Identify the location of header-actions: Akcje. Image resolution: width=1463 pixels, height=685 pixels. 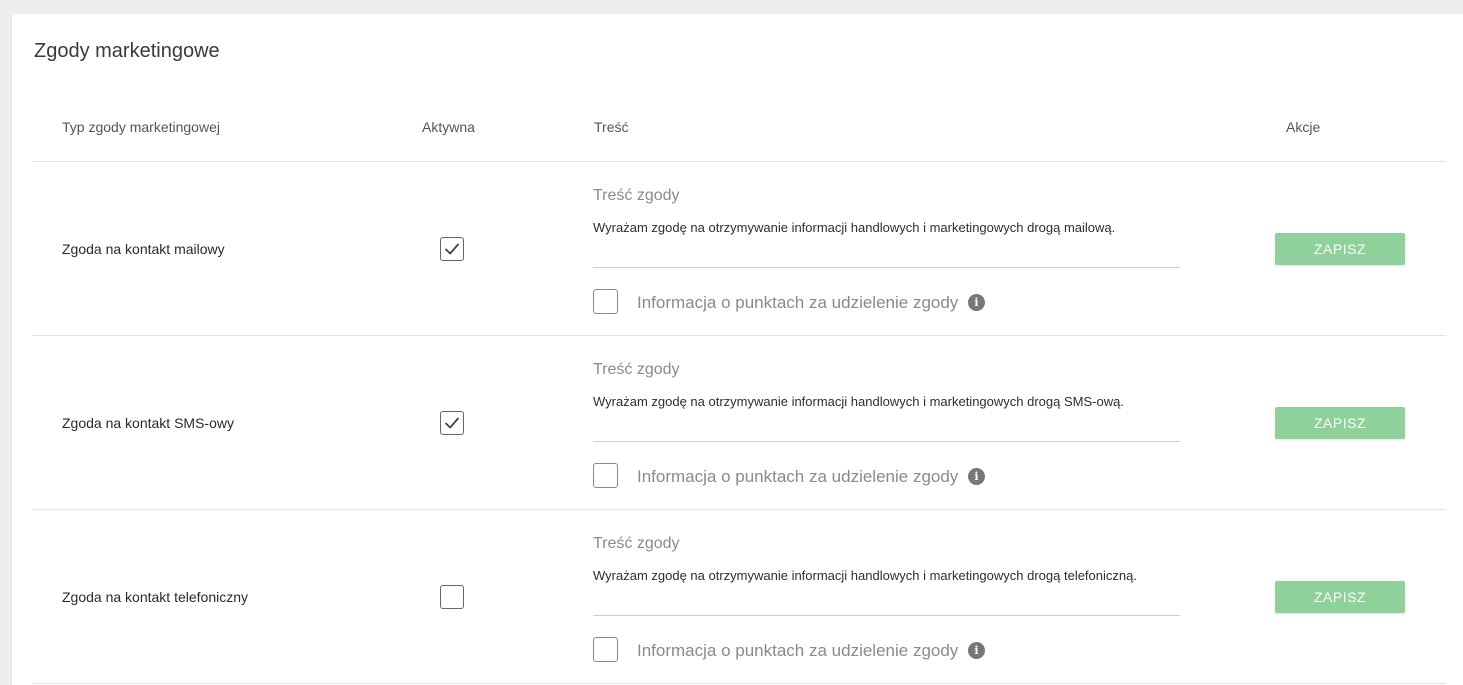
(1303, 127).